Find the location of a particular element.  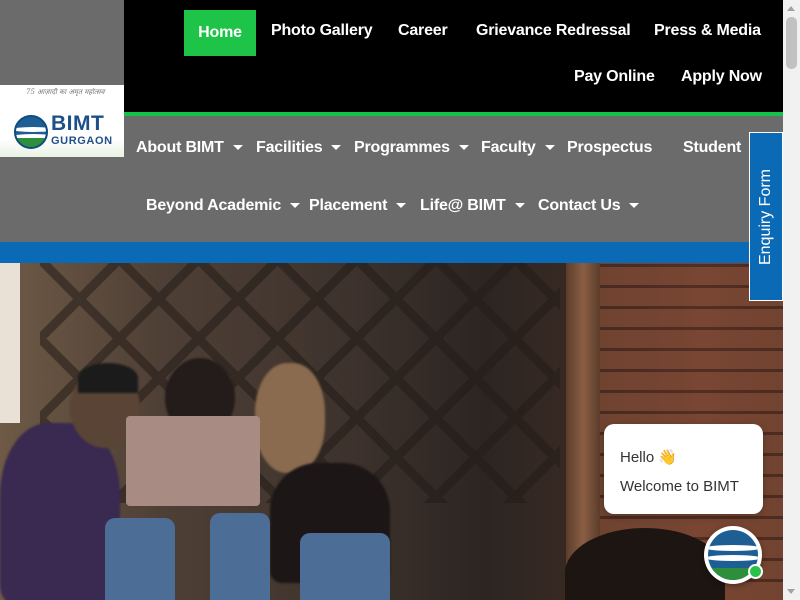

menu-facilities: Facilities is located at coordinates (299, 148).